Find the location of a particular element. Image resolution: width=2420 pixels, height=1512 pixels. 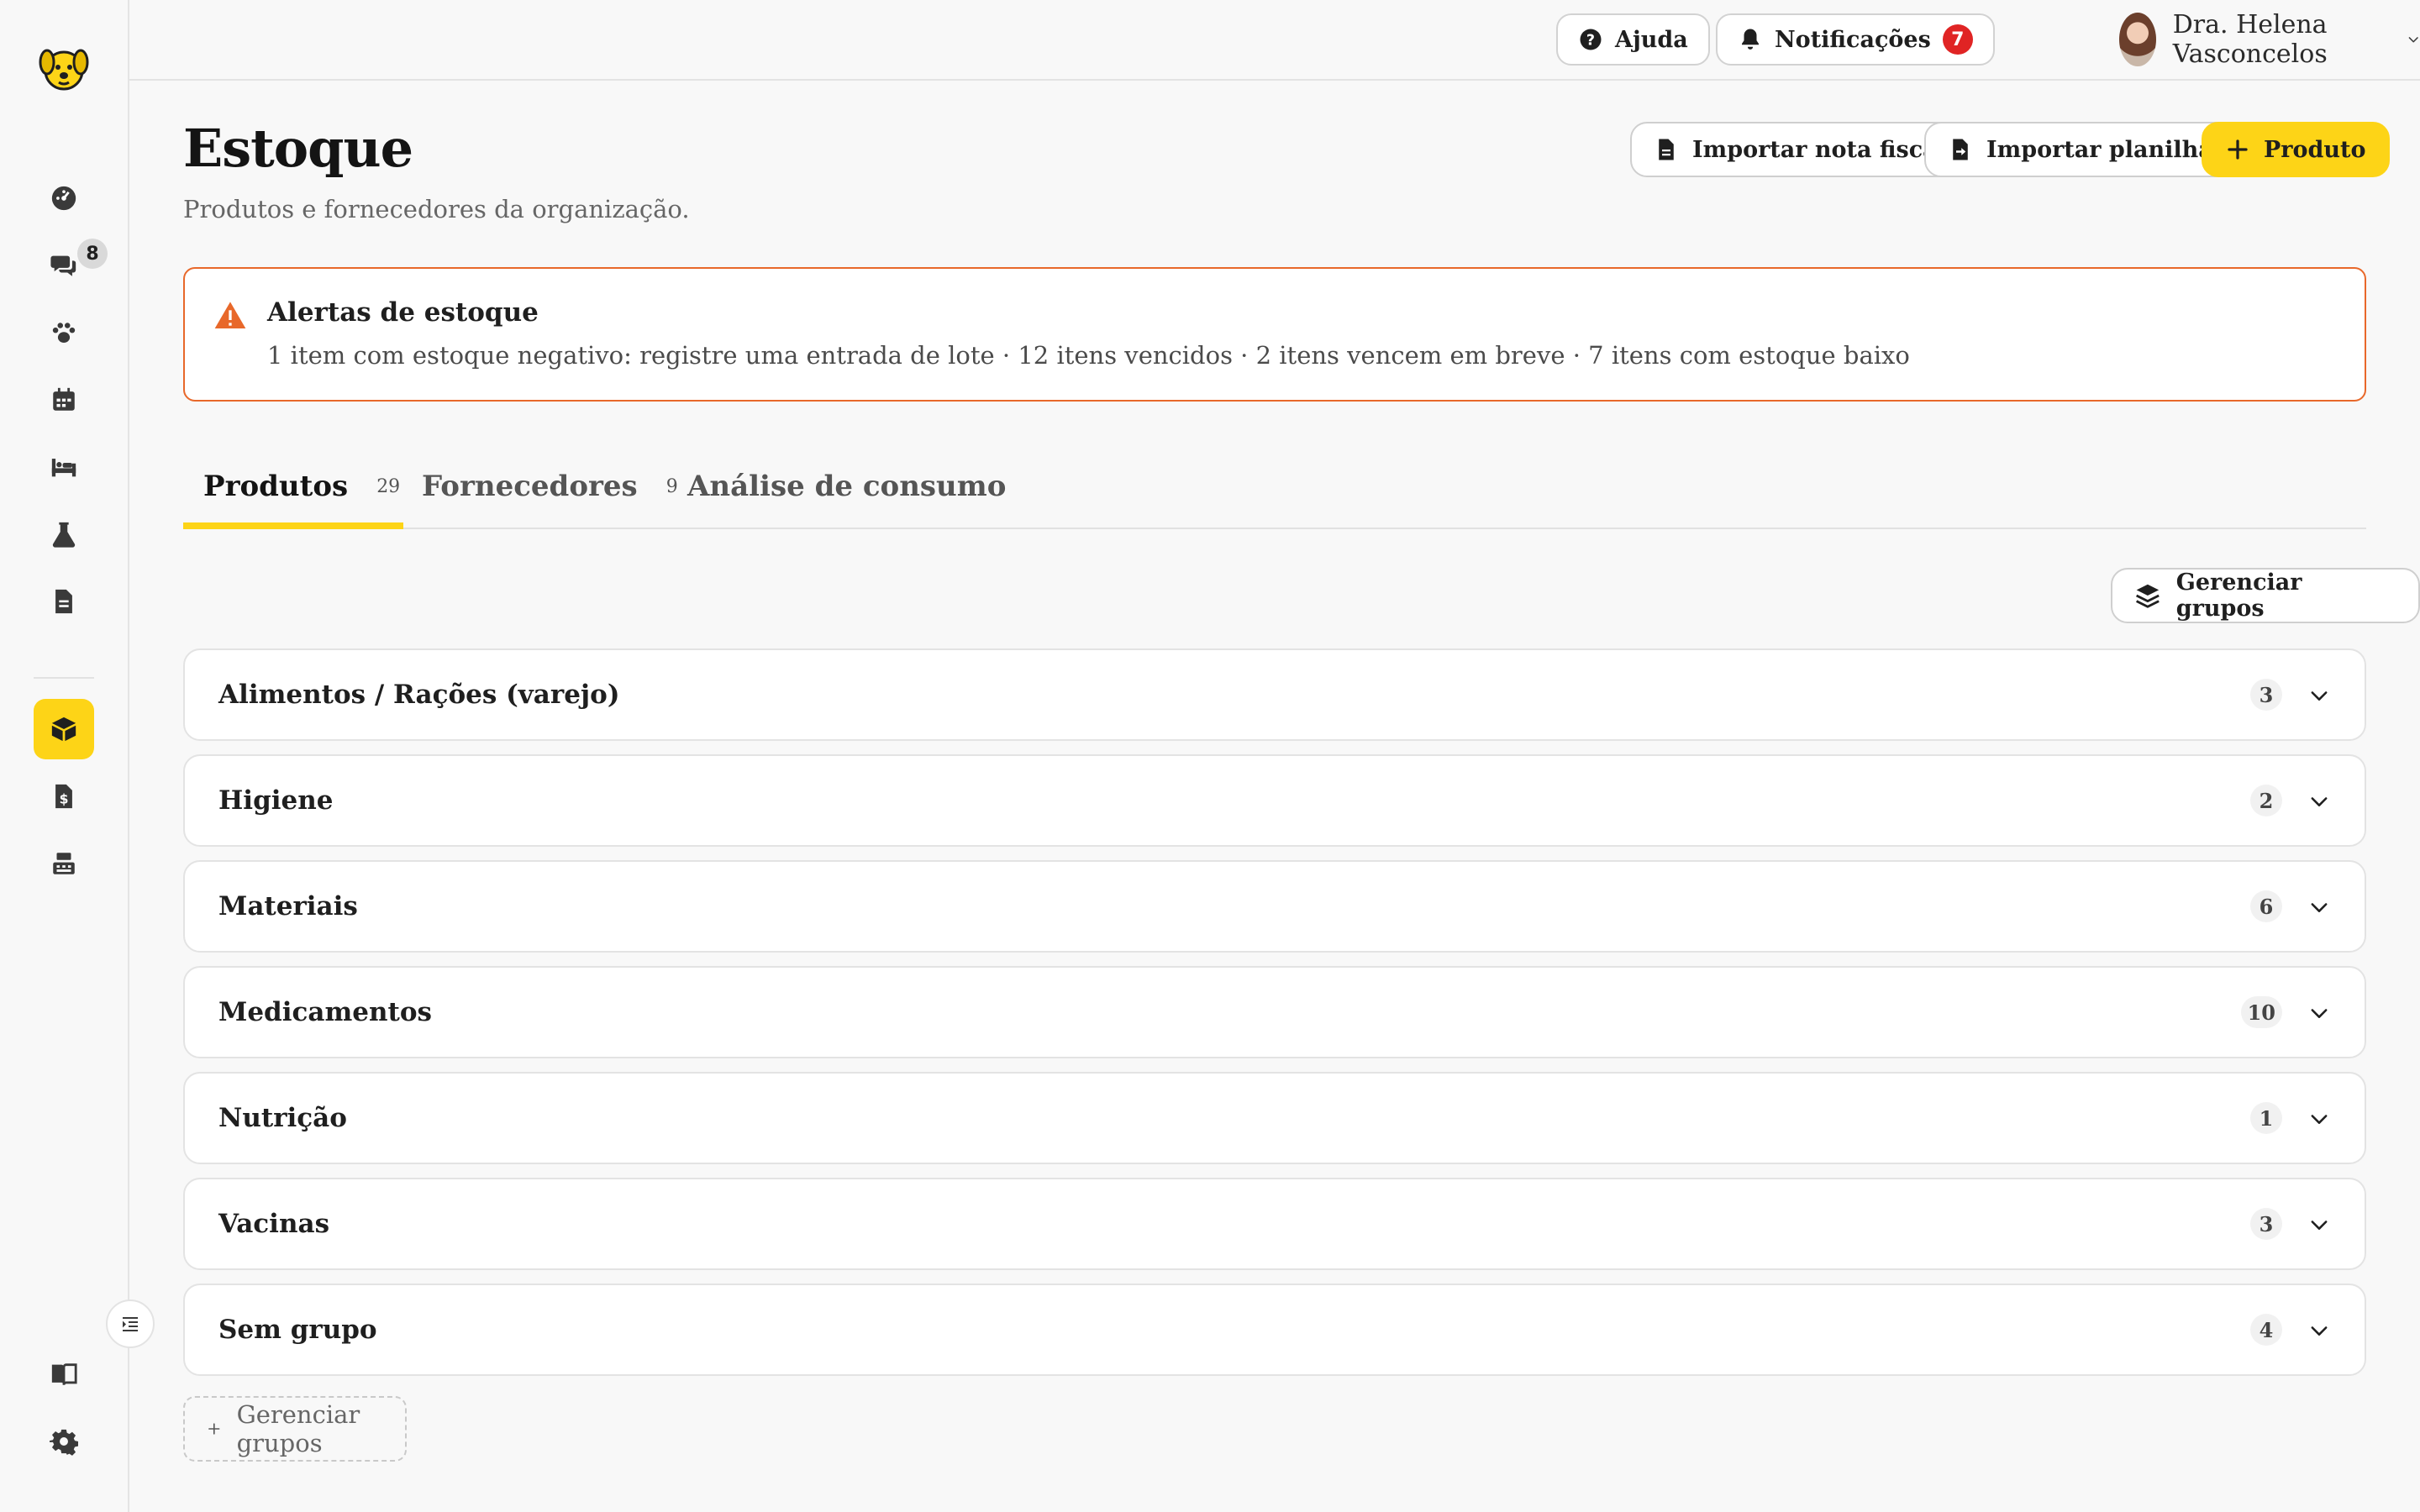

box-icon is located at coordinates (64, 729).